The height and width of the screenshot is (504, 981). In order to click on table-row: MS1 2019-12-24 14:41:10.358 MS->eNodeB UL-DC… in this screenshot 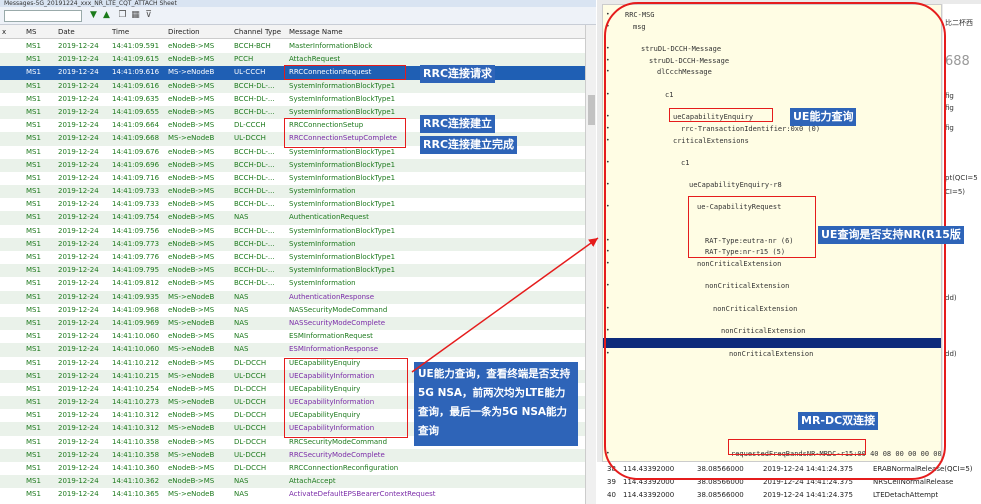, I will do `click(292, 455)`.